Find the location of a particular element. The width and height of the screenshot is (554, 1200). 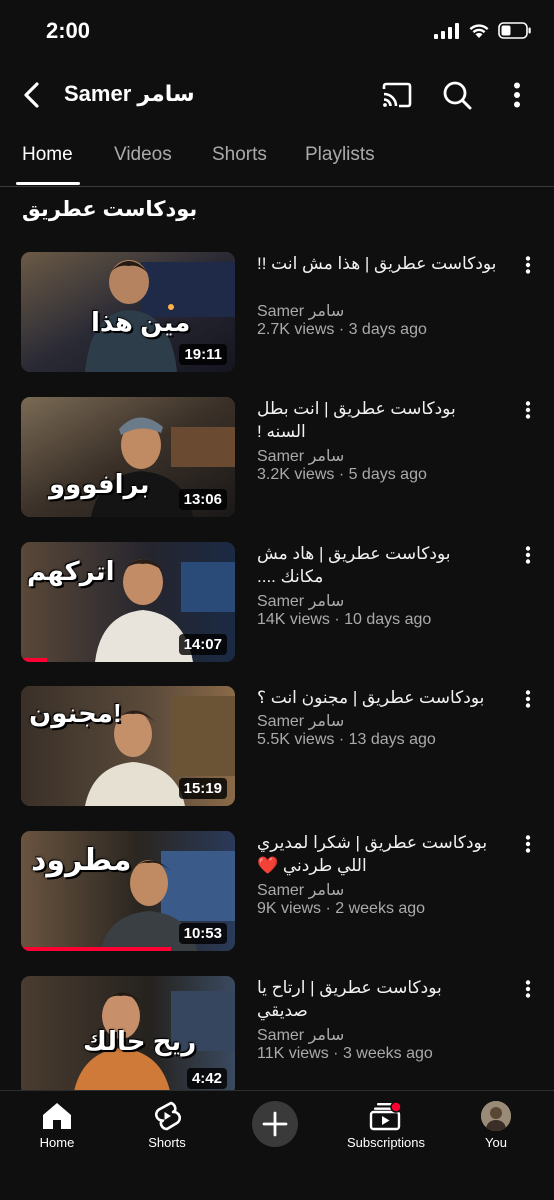

back-arrow-icon is located at coordinates (32, 95).